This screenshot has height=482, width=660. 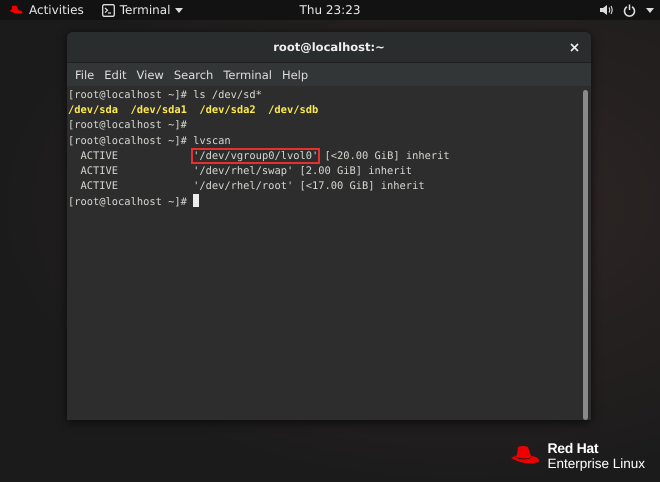 What do you see at coordinates (115, 75) in the screenshot?
I see `menu-item: Edit` at bounding box center [115, 75].